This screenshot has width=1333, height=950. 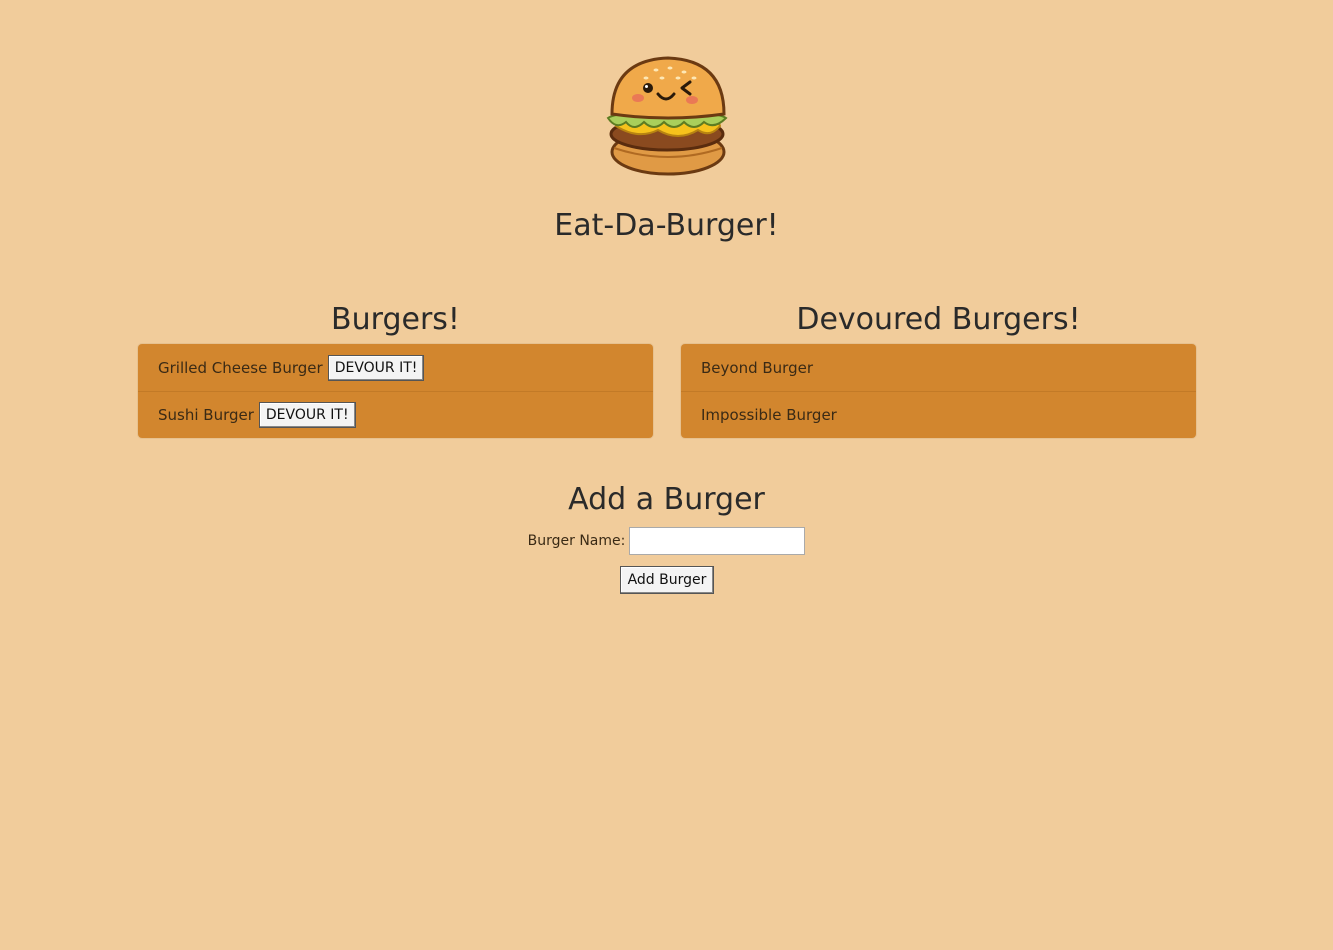 I want to click on burger-name: Sushi Burger, so click(x=206, y=415).